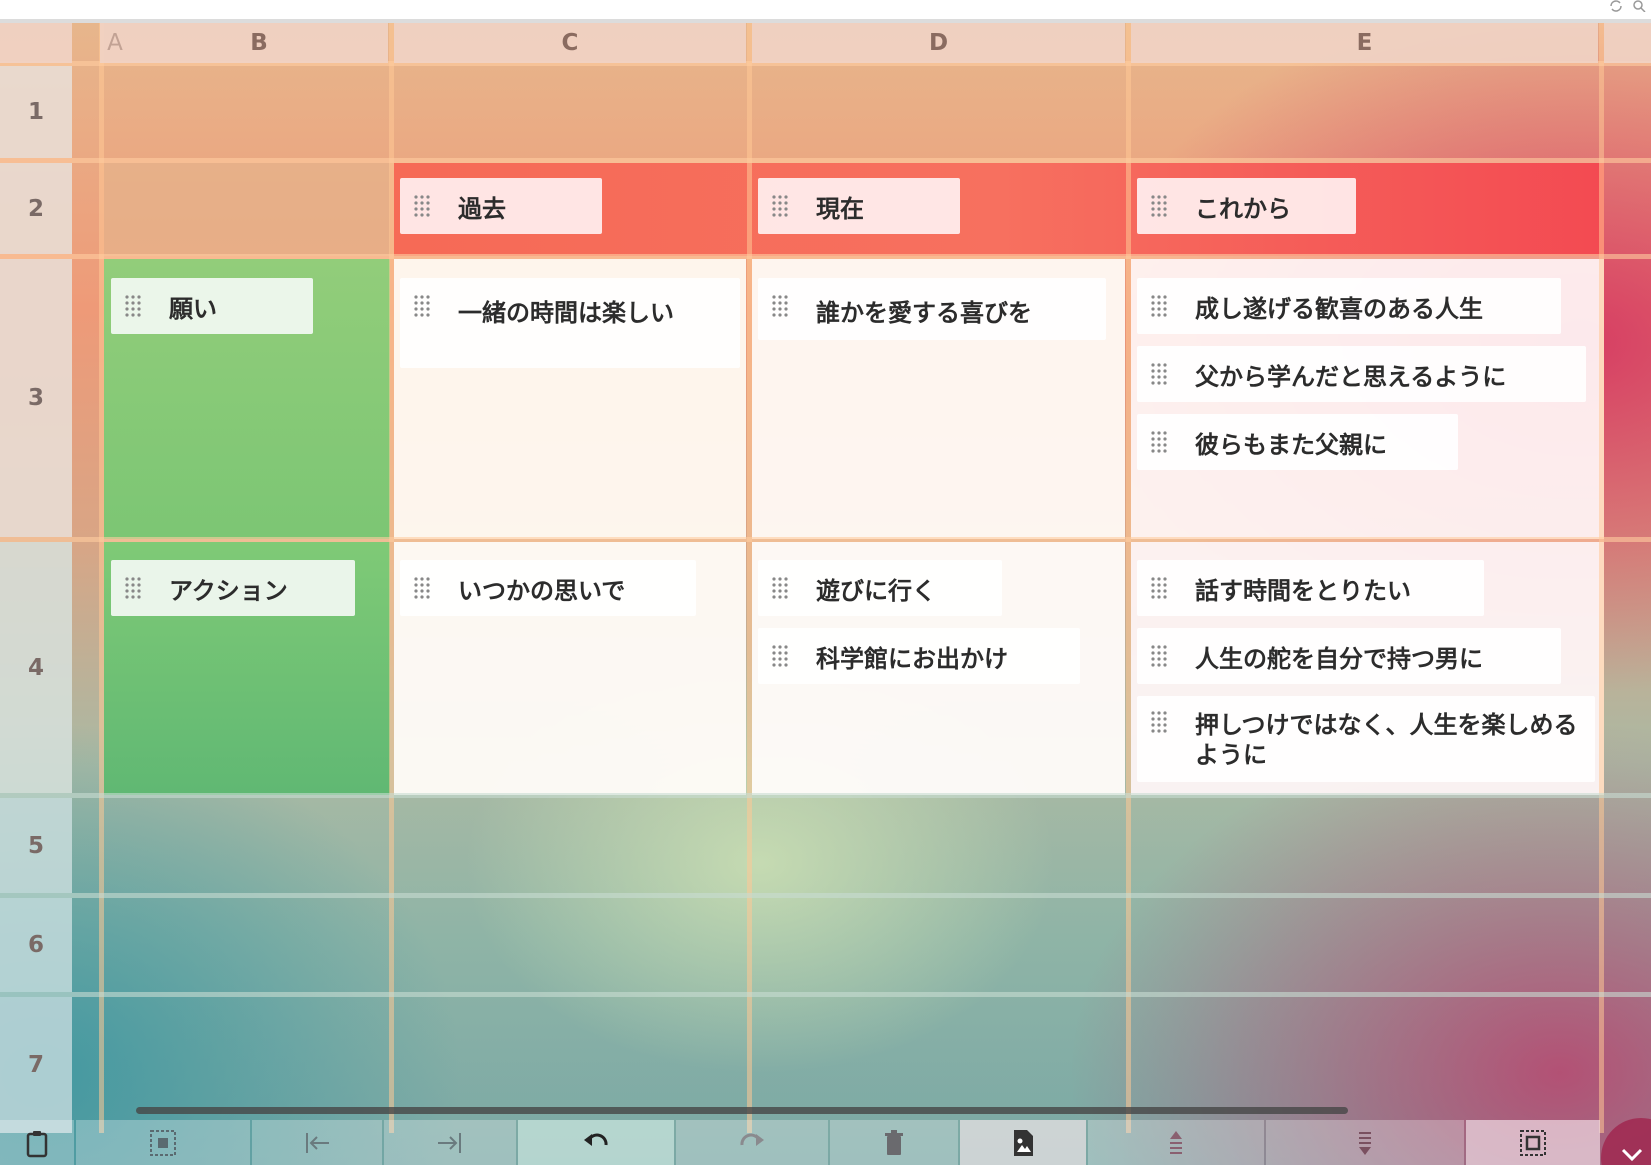 The height and width of the screenshot is (1165, 1651). Describe the element at coordinates (825, 10) in the screenshot. I see `top-bar` at that location.